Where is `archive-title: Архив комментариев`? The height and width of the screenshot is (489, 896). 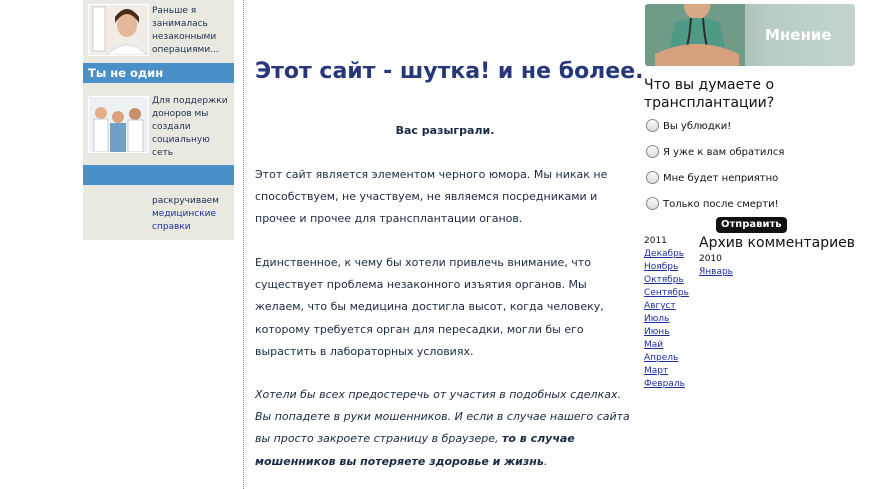 archive-title: Архив комментариев is located at coordinates (777, 243).